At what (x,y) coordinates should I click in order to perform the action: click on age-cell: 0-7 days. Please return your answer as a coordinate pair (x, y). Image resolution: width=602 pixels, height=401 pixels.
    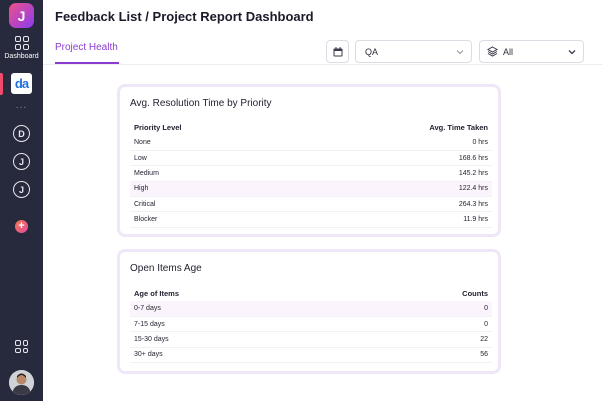
    Looking at the image, I should click on (240, 309).